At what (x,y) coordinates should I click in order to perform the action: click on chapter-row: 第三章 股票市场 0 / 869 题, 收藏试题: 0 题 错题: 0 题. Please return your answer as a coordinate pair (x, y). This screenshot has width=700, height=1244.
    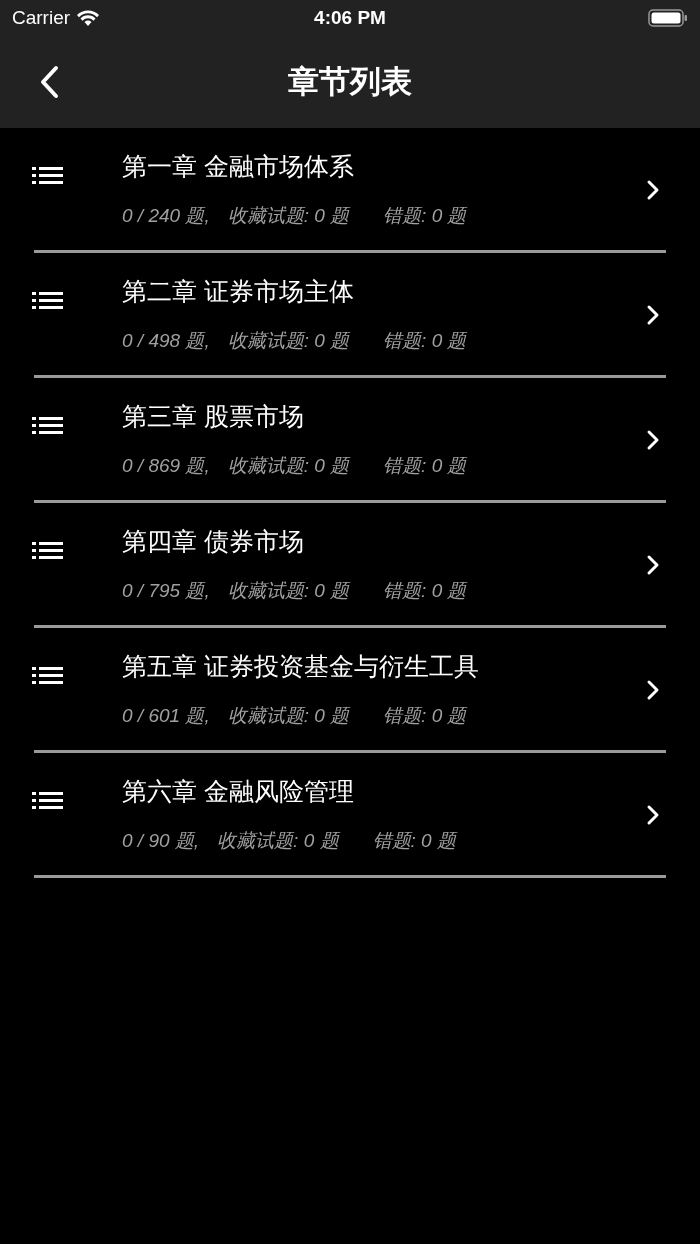
    Looking at the image, I should click on (350, 439).